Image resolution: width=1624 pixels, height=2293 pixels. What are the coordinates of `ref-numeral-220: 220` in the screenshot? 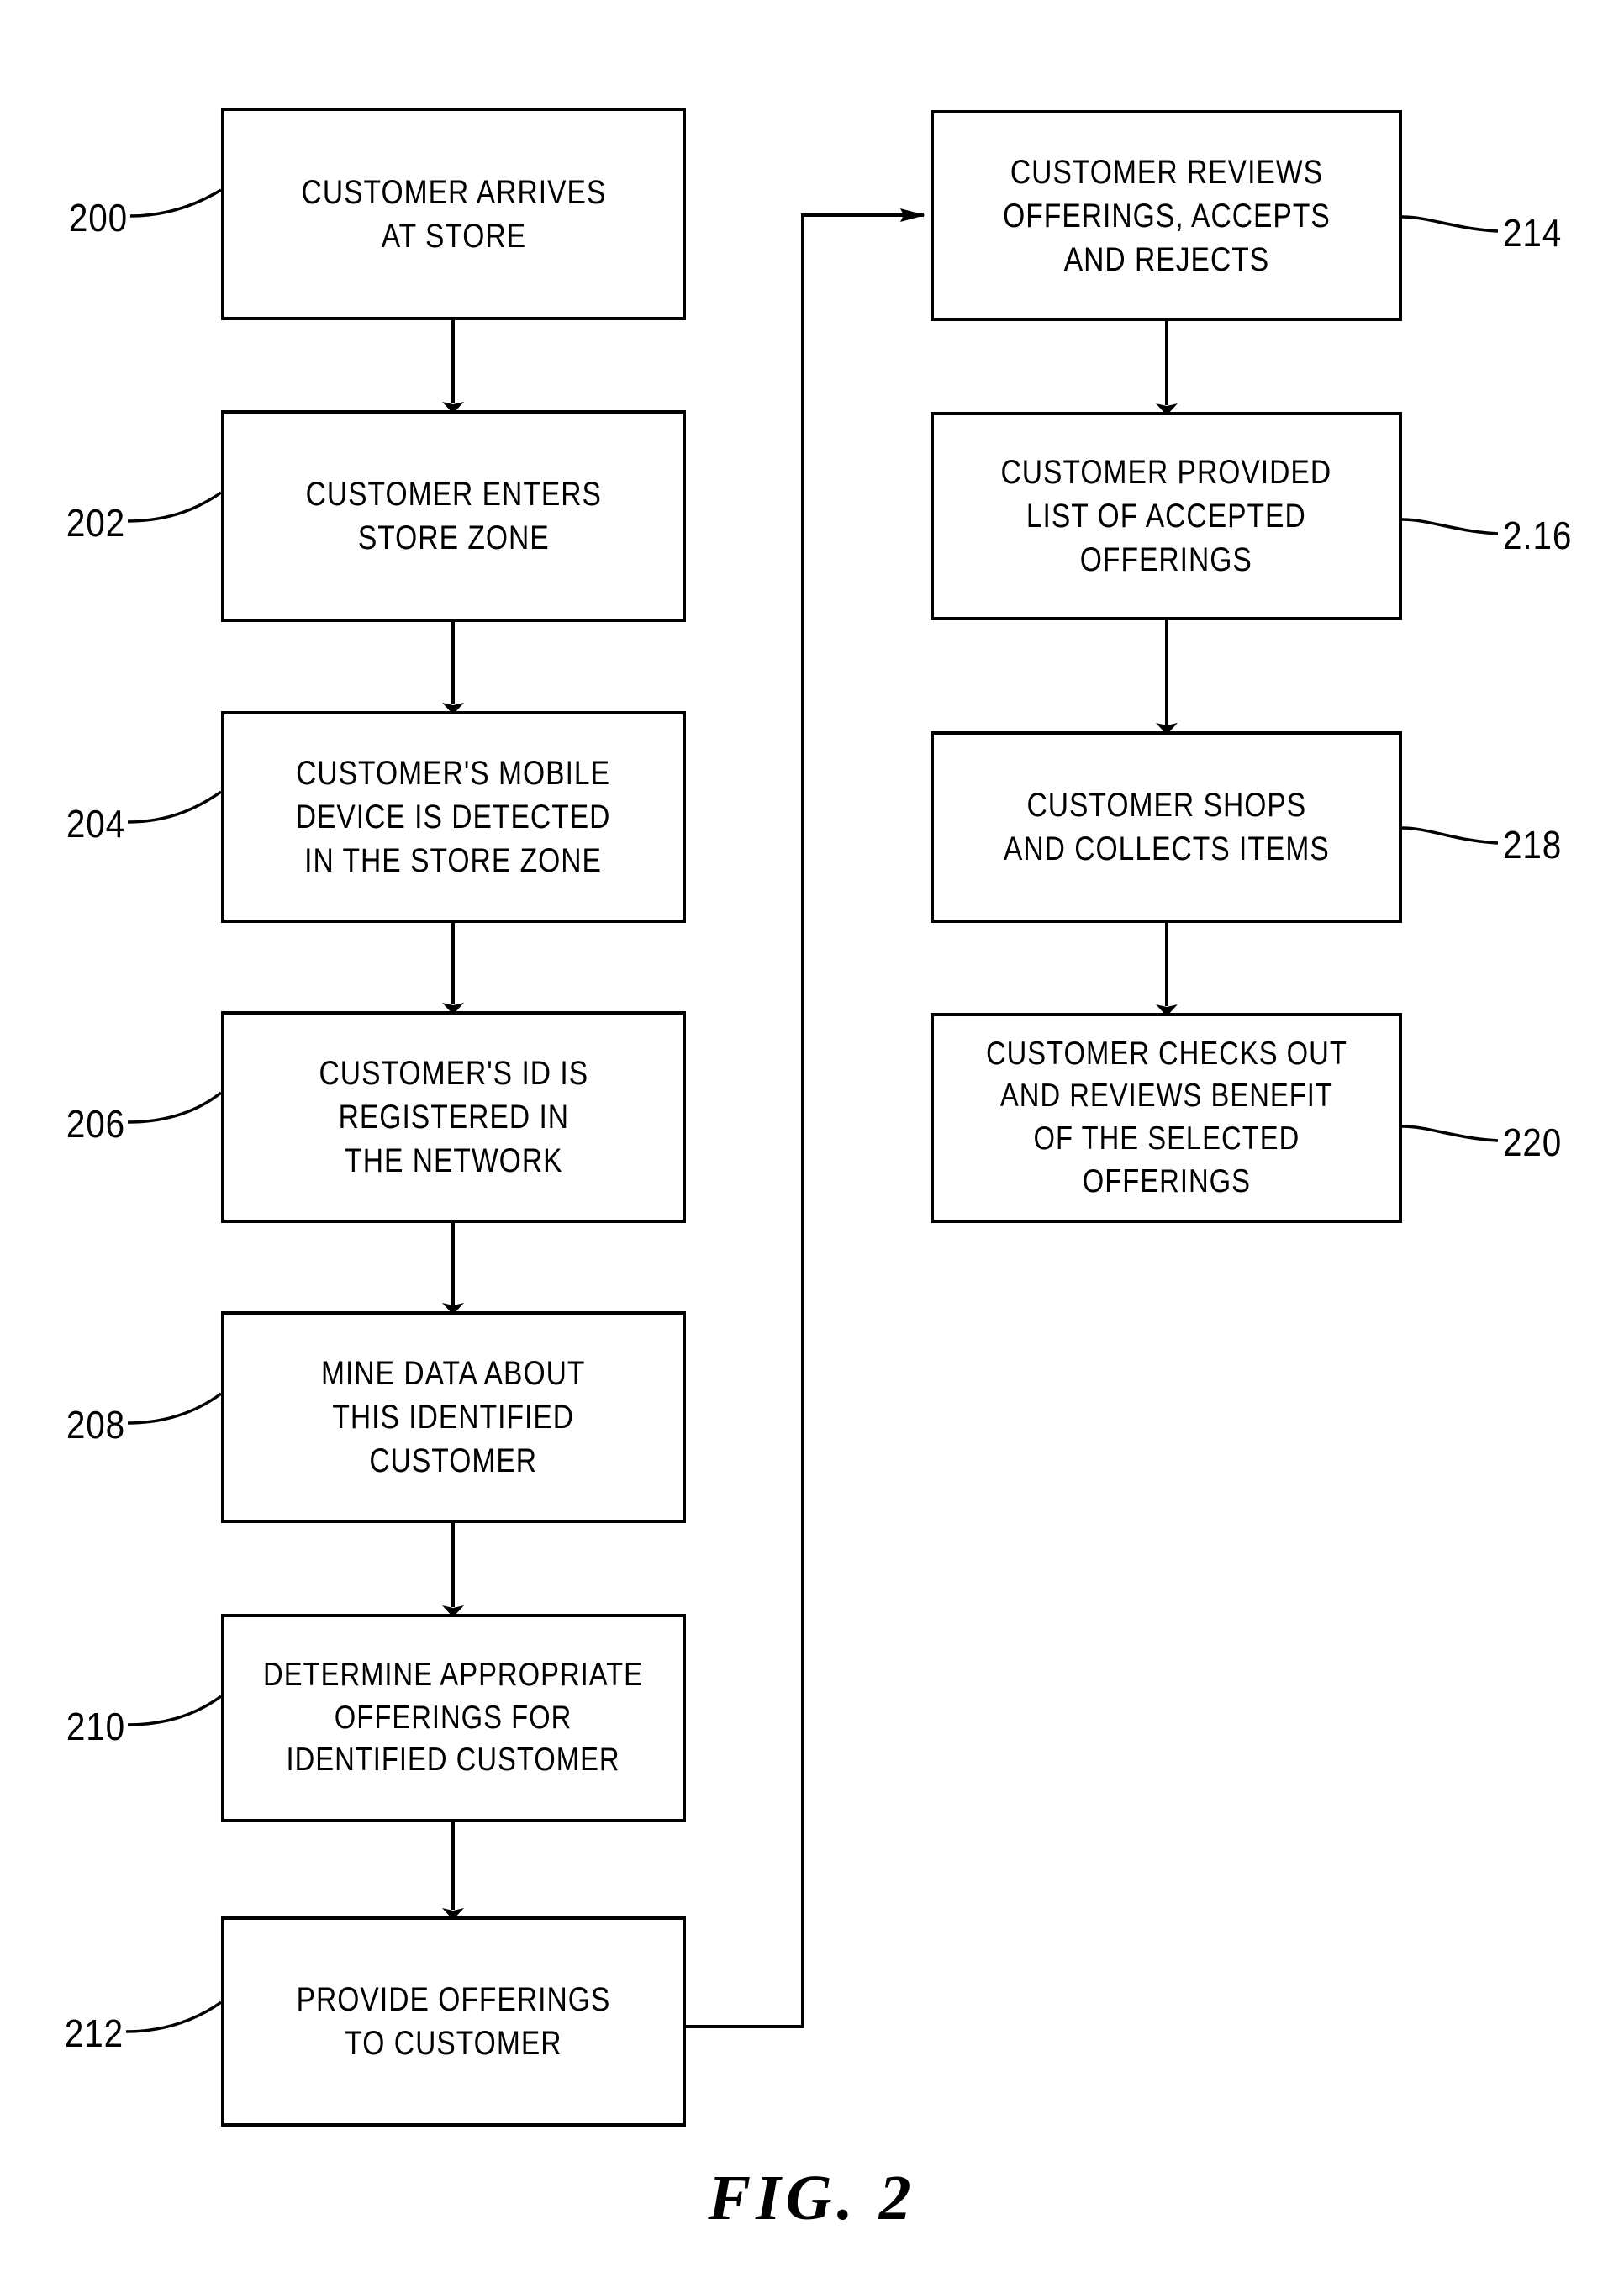 It's located at (1533, 1142).